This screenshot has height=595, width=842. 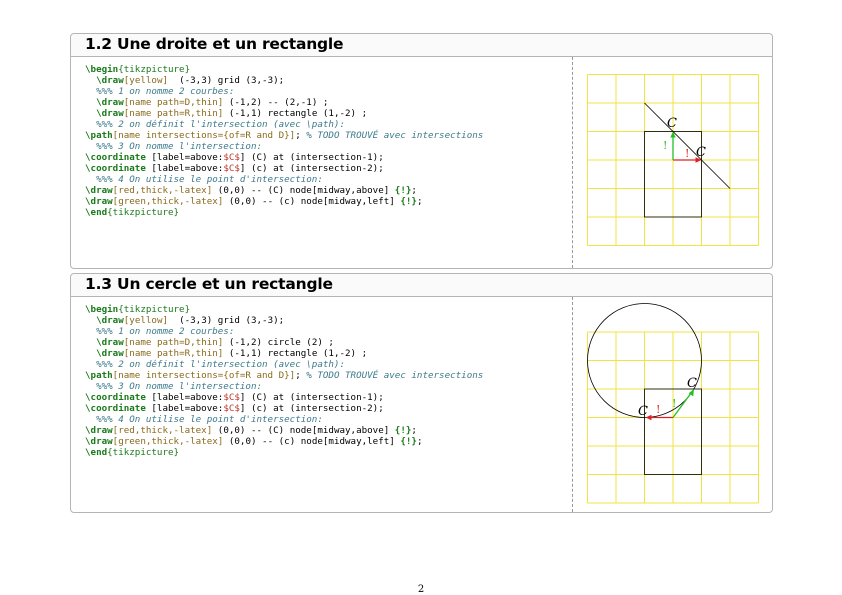 I want to click on code-token: [name path=D,thin], so click(x=173, y=102).